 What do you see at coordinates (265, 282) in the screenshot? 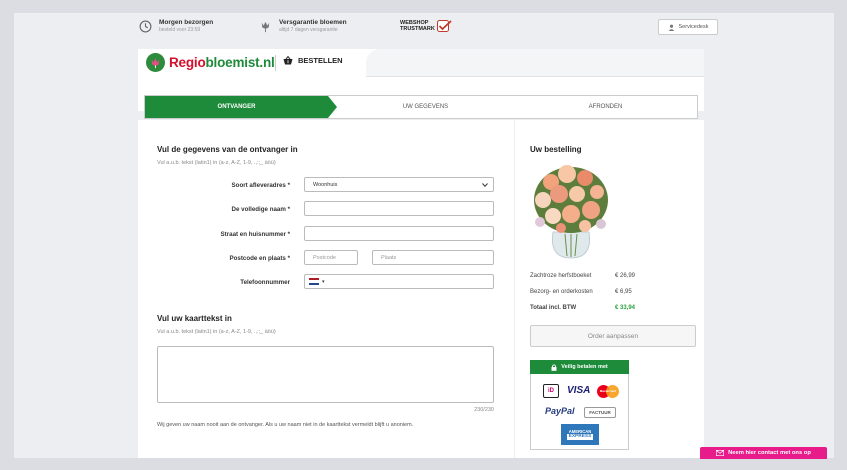
I see `phone-label: Telefoonnummer` at bounding box center [265, 282].